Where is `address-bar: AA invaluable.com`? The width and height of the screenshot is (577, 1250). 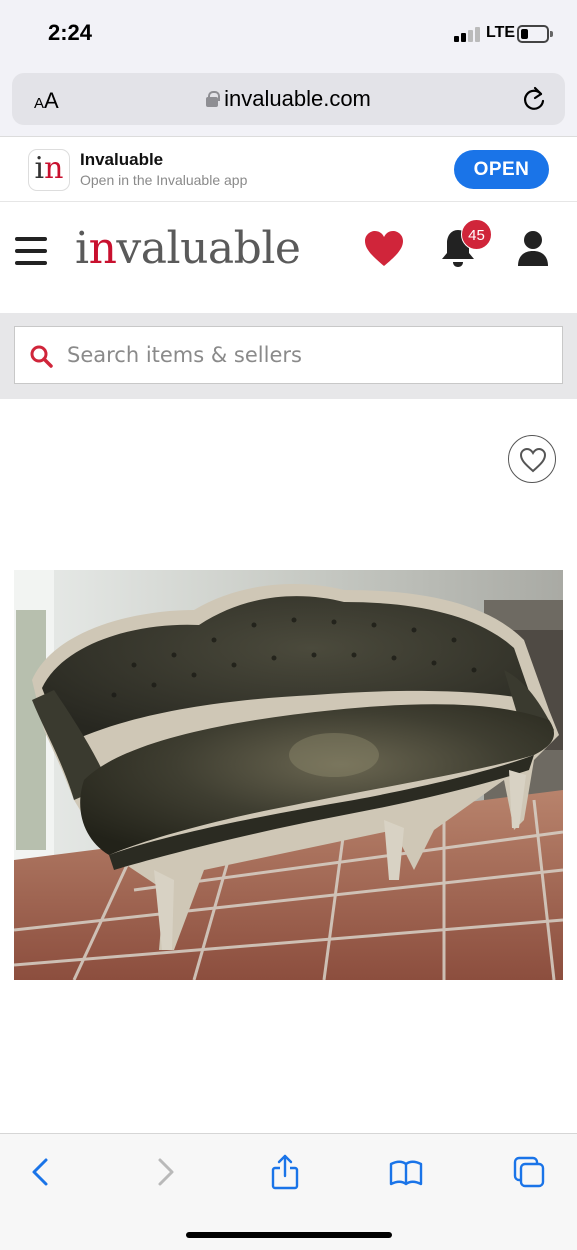
address-bar: AA invaluable.com is located at coordinates (288, 99).